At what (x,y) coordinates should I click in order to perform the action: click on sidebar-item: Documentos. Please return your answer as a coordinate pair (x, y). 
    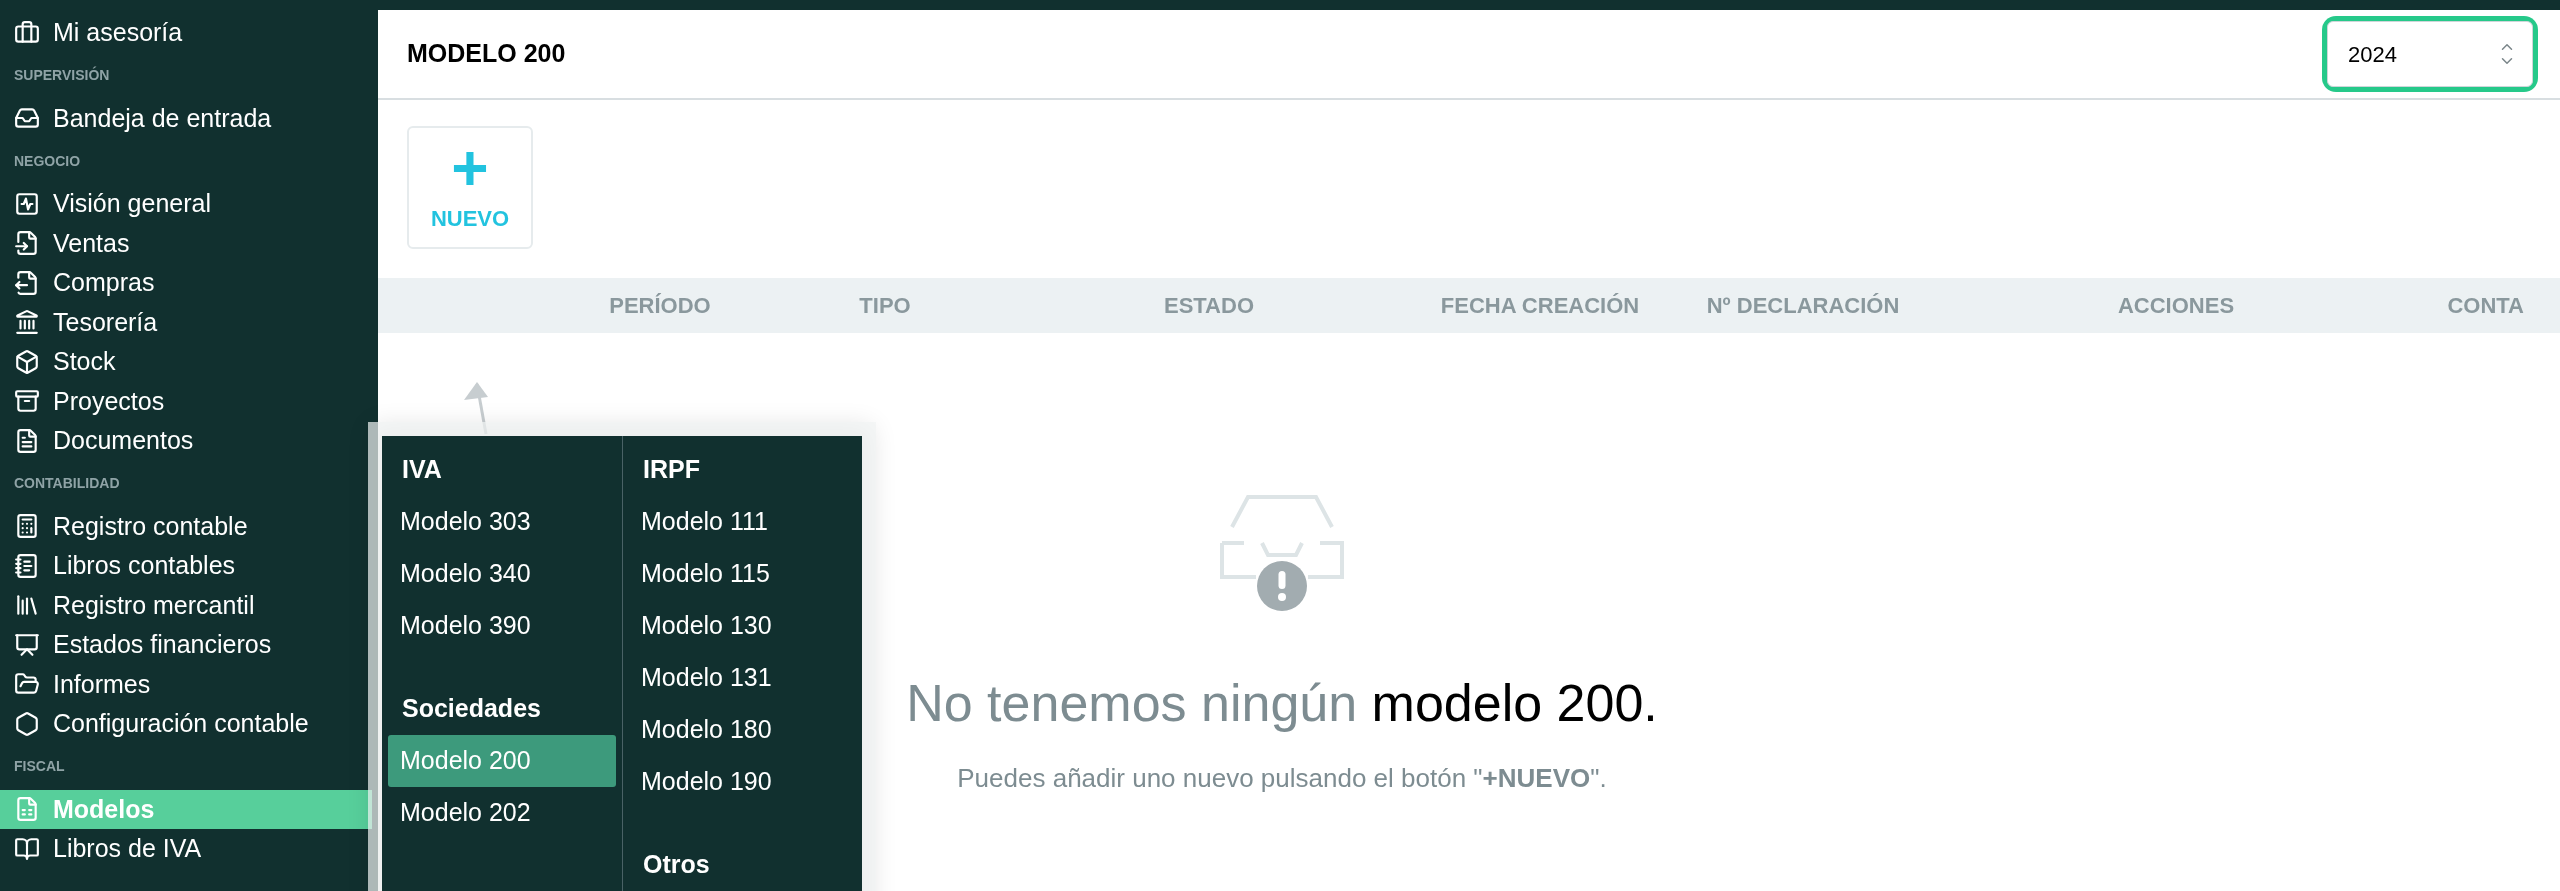
    Looking at the image, I should click on (186, 441).